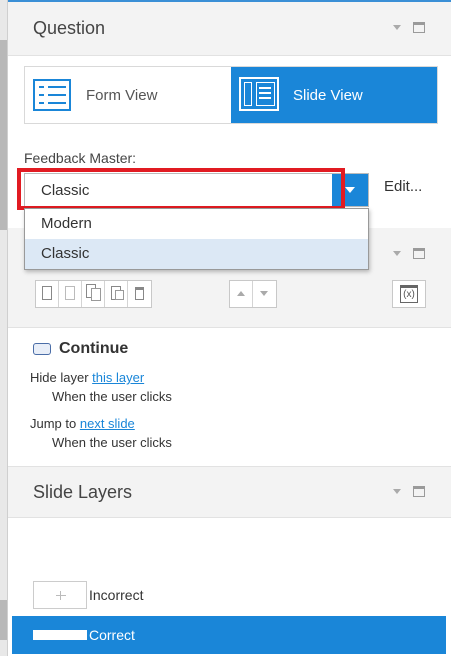  I want to click on arrow-up-icon, so click(241, 293).